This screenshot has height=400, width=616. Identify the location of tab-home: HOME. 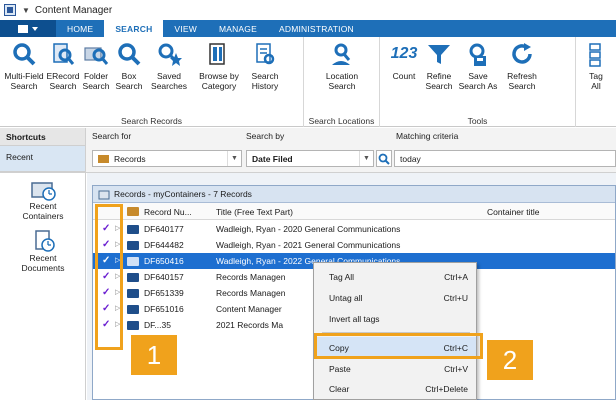
(80, 28).